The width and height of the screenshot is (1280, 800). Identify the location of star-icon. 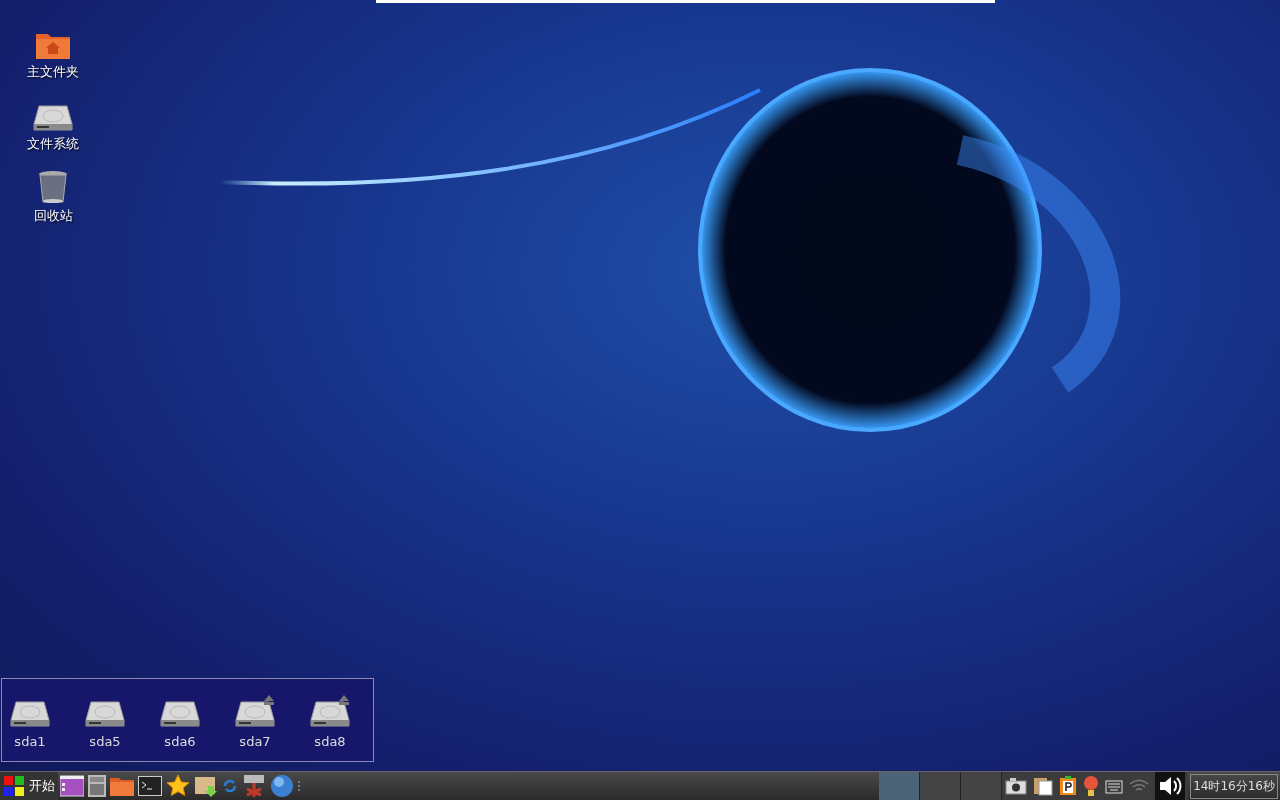
(178, 786).